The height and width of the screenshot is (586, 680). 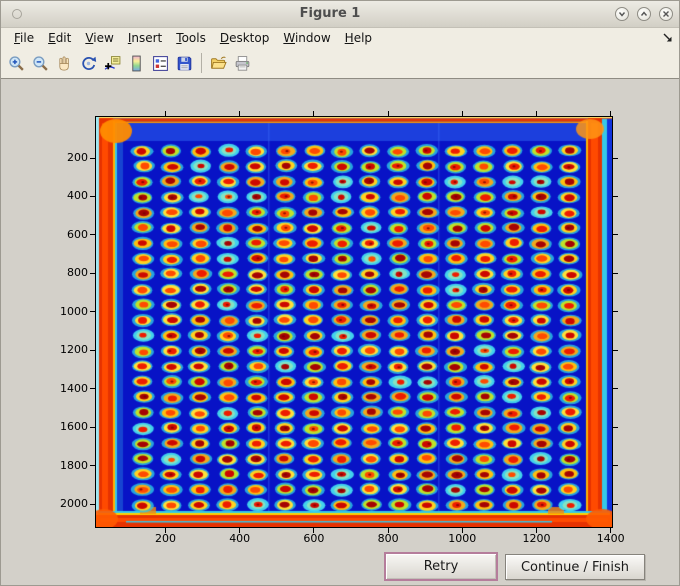 I want to click on y-tick-label: 200, so click(x=77, y=157).